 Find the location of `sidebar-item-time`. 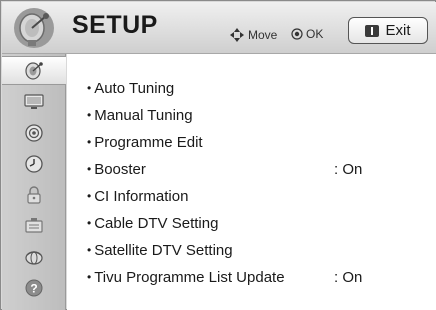

sidebar-item-time is located at coordinates (34, 163).